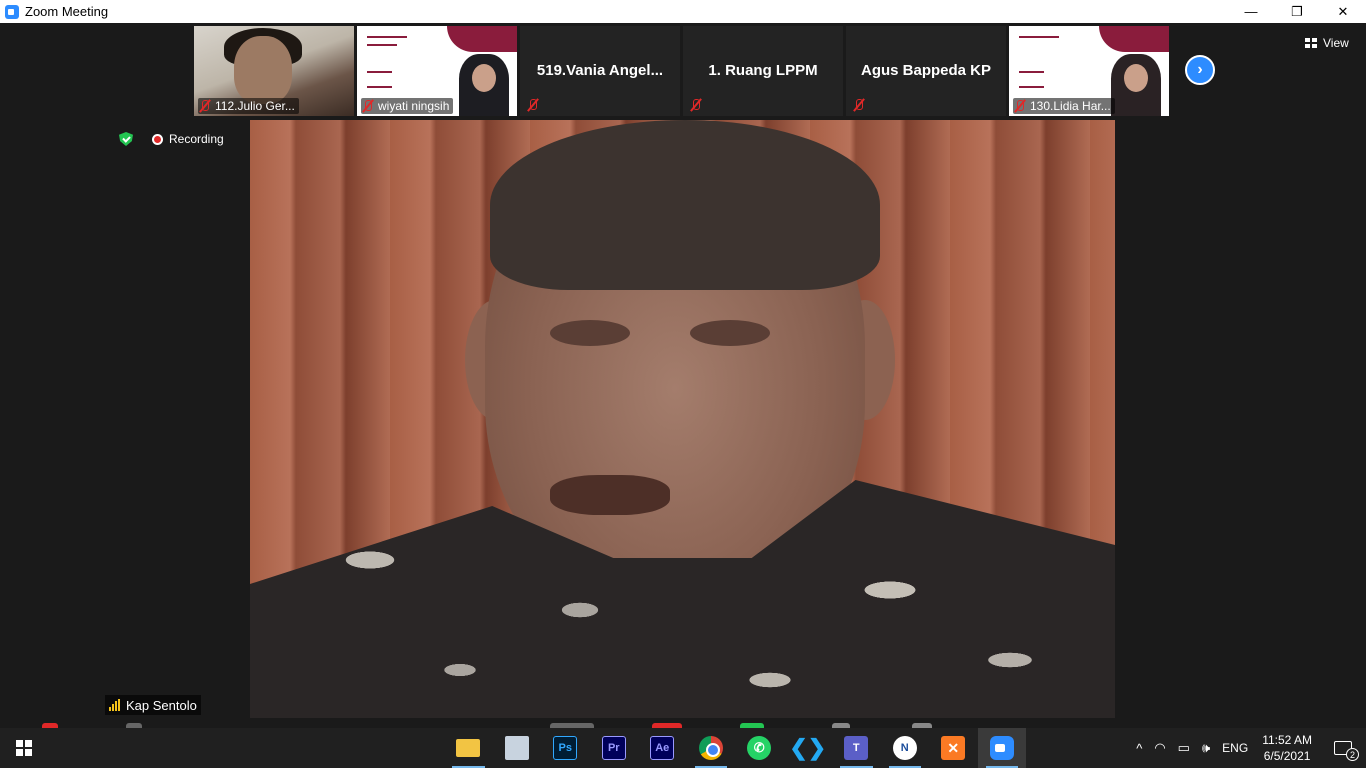 The height and width of the screenshot is (768, 1366). What do you see at coordinates (196, 139) in the screenshot?
I see `recording-label: Recording` at bounding box center [196, 139].